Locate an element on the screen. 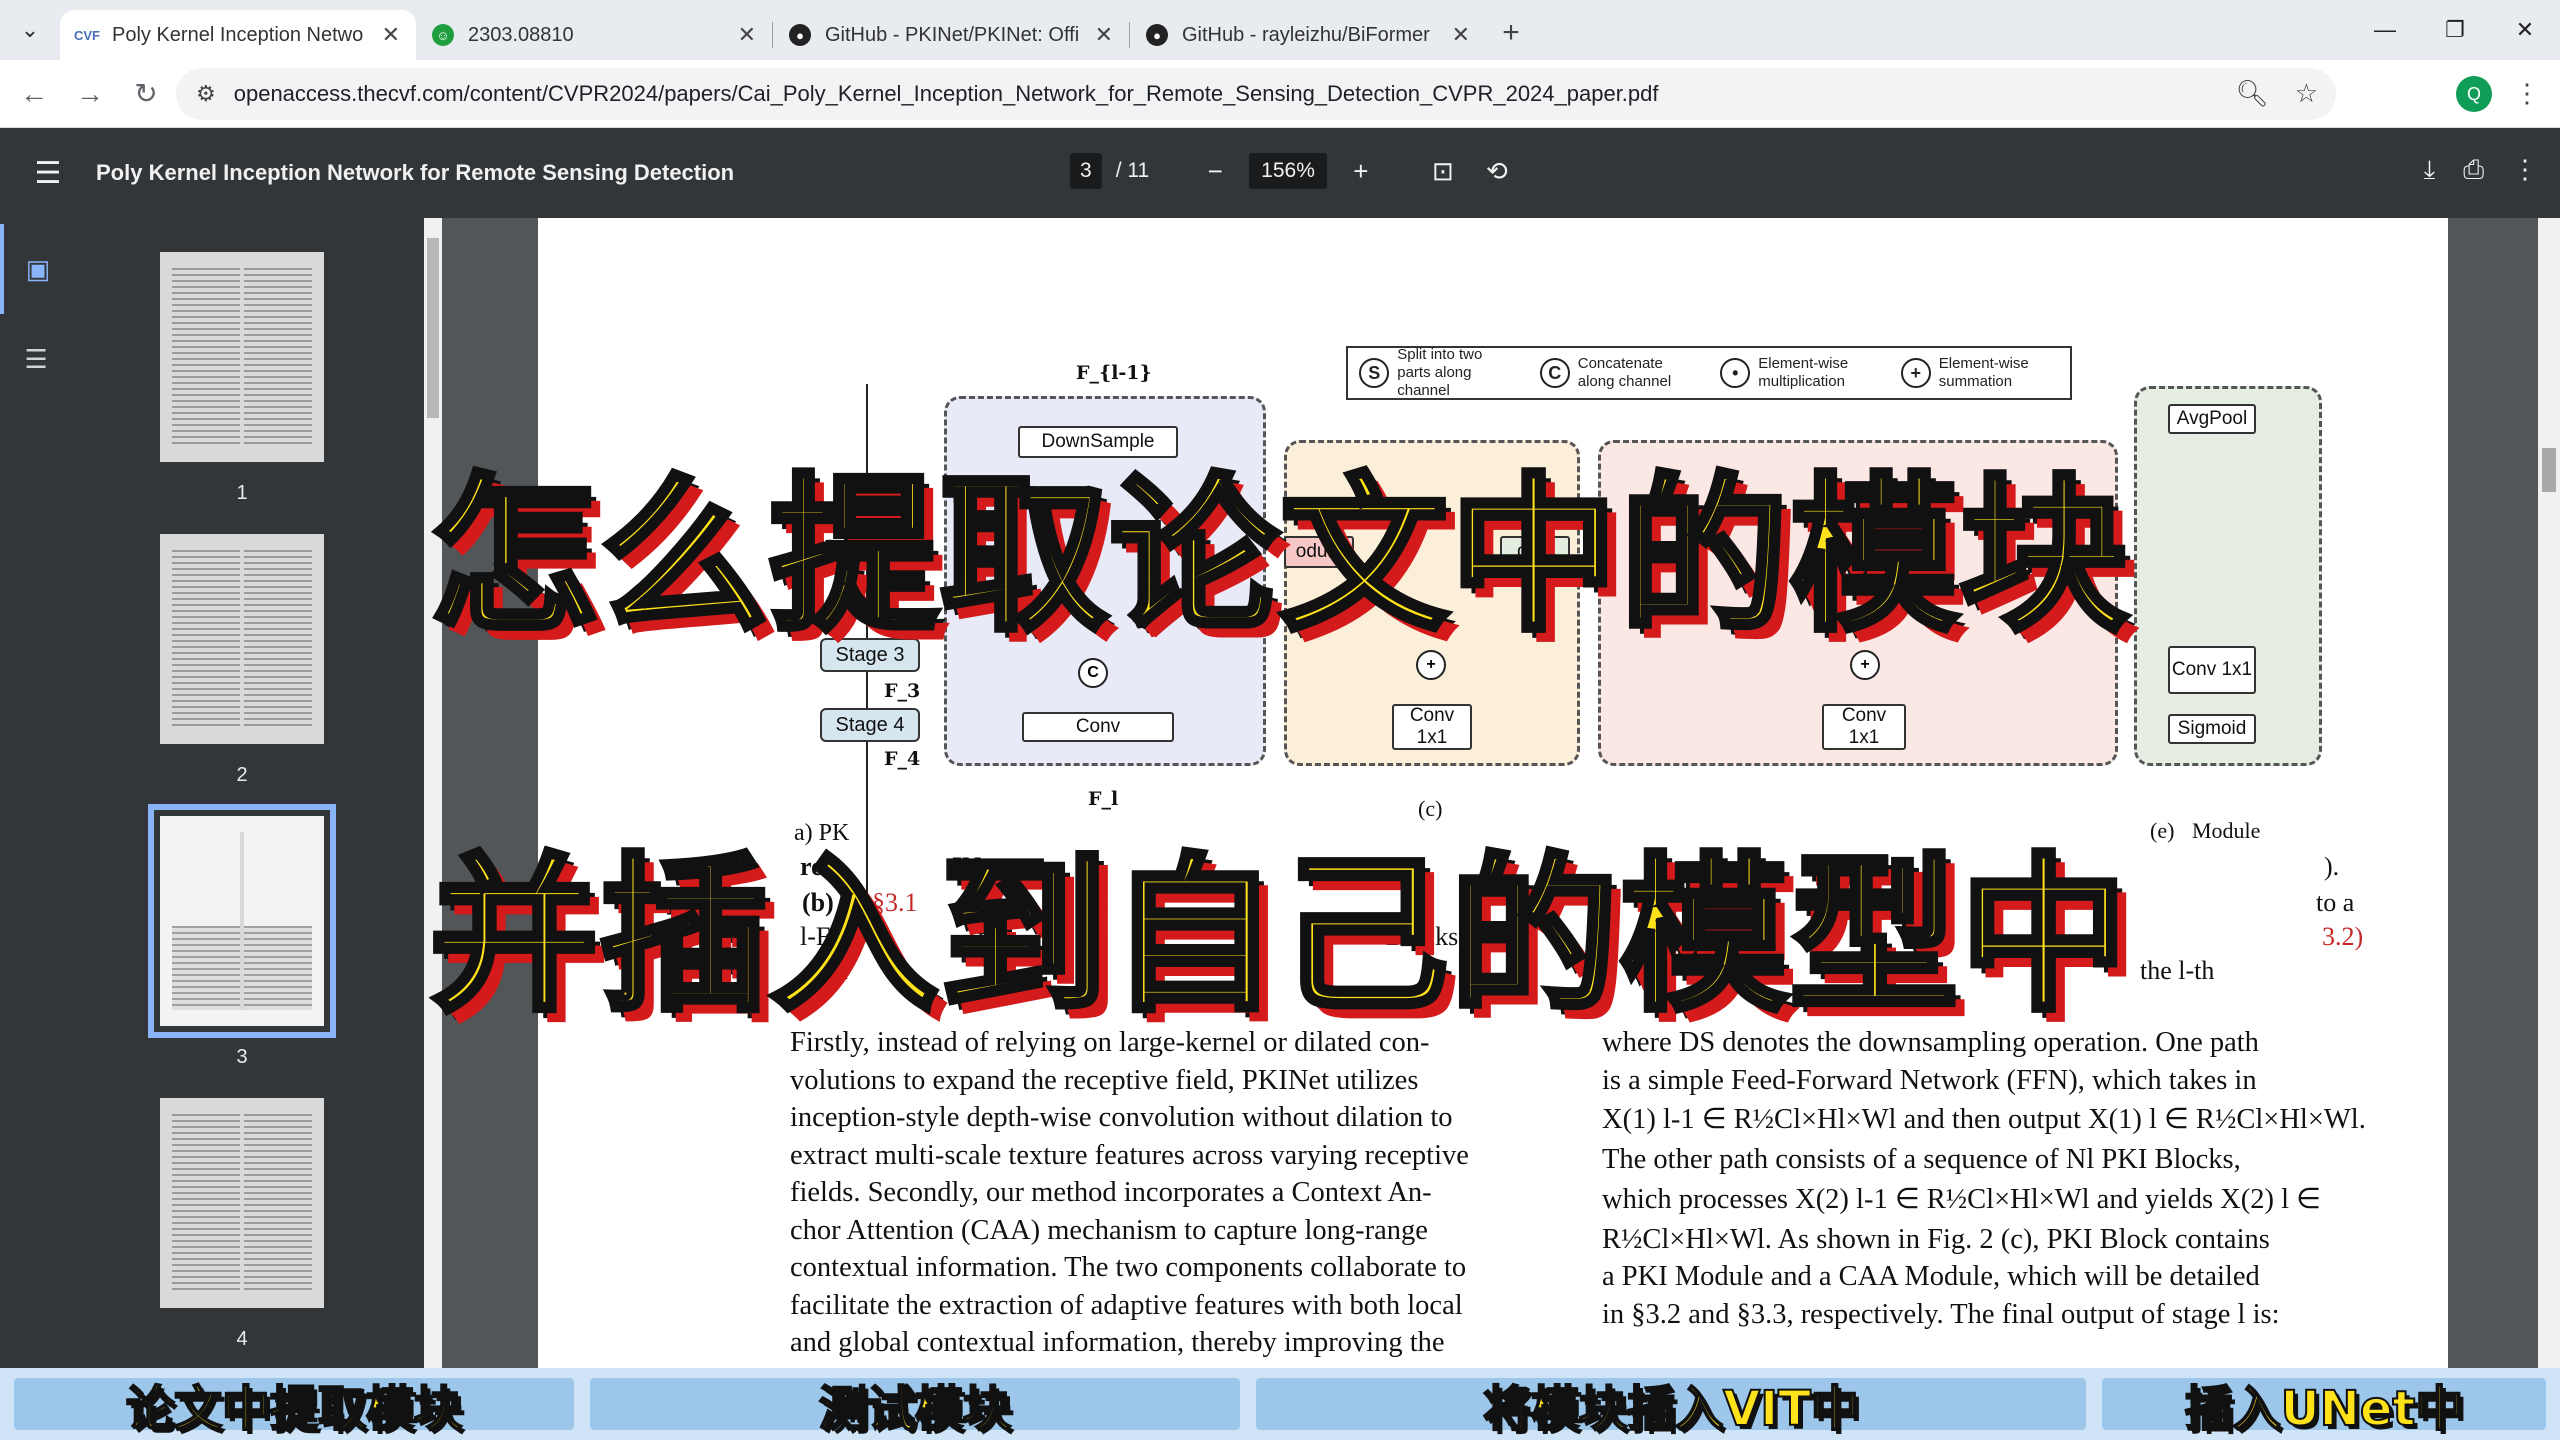 The image size is (2560, 1440). browser-menu-icon: ⋮ is located at coordinates (2527, 93).